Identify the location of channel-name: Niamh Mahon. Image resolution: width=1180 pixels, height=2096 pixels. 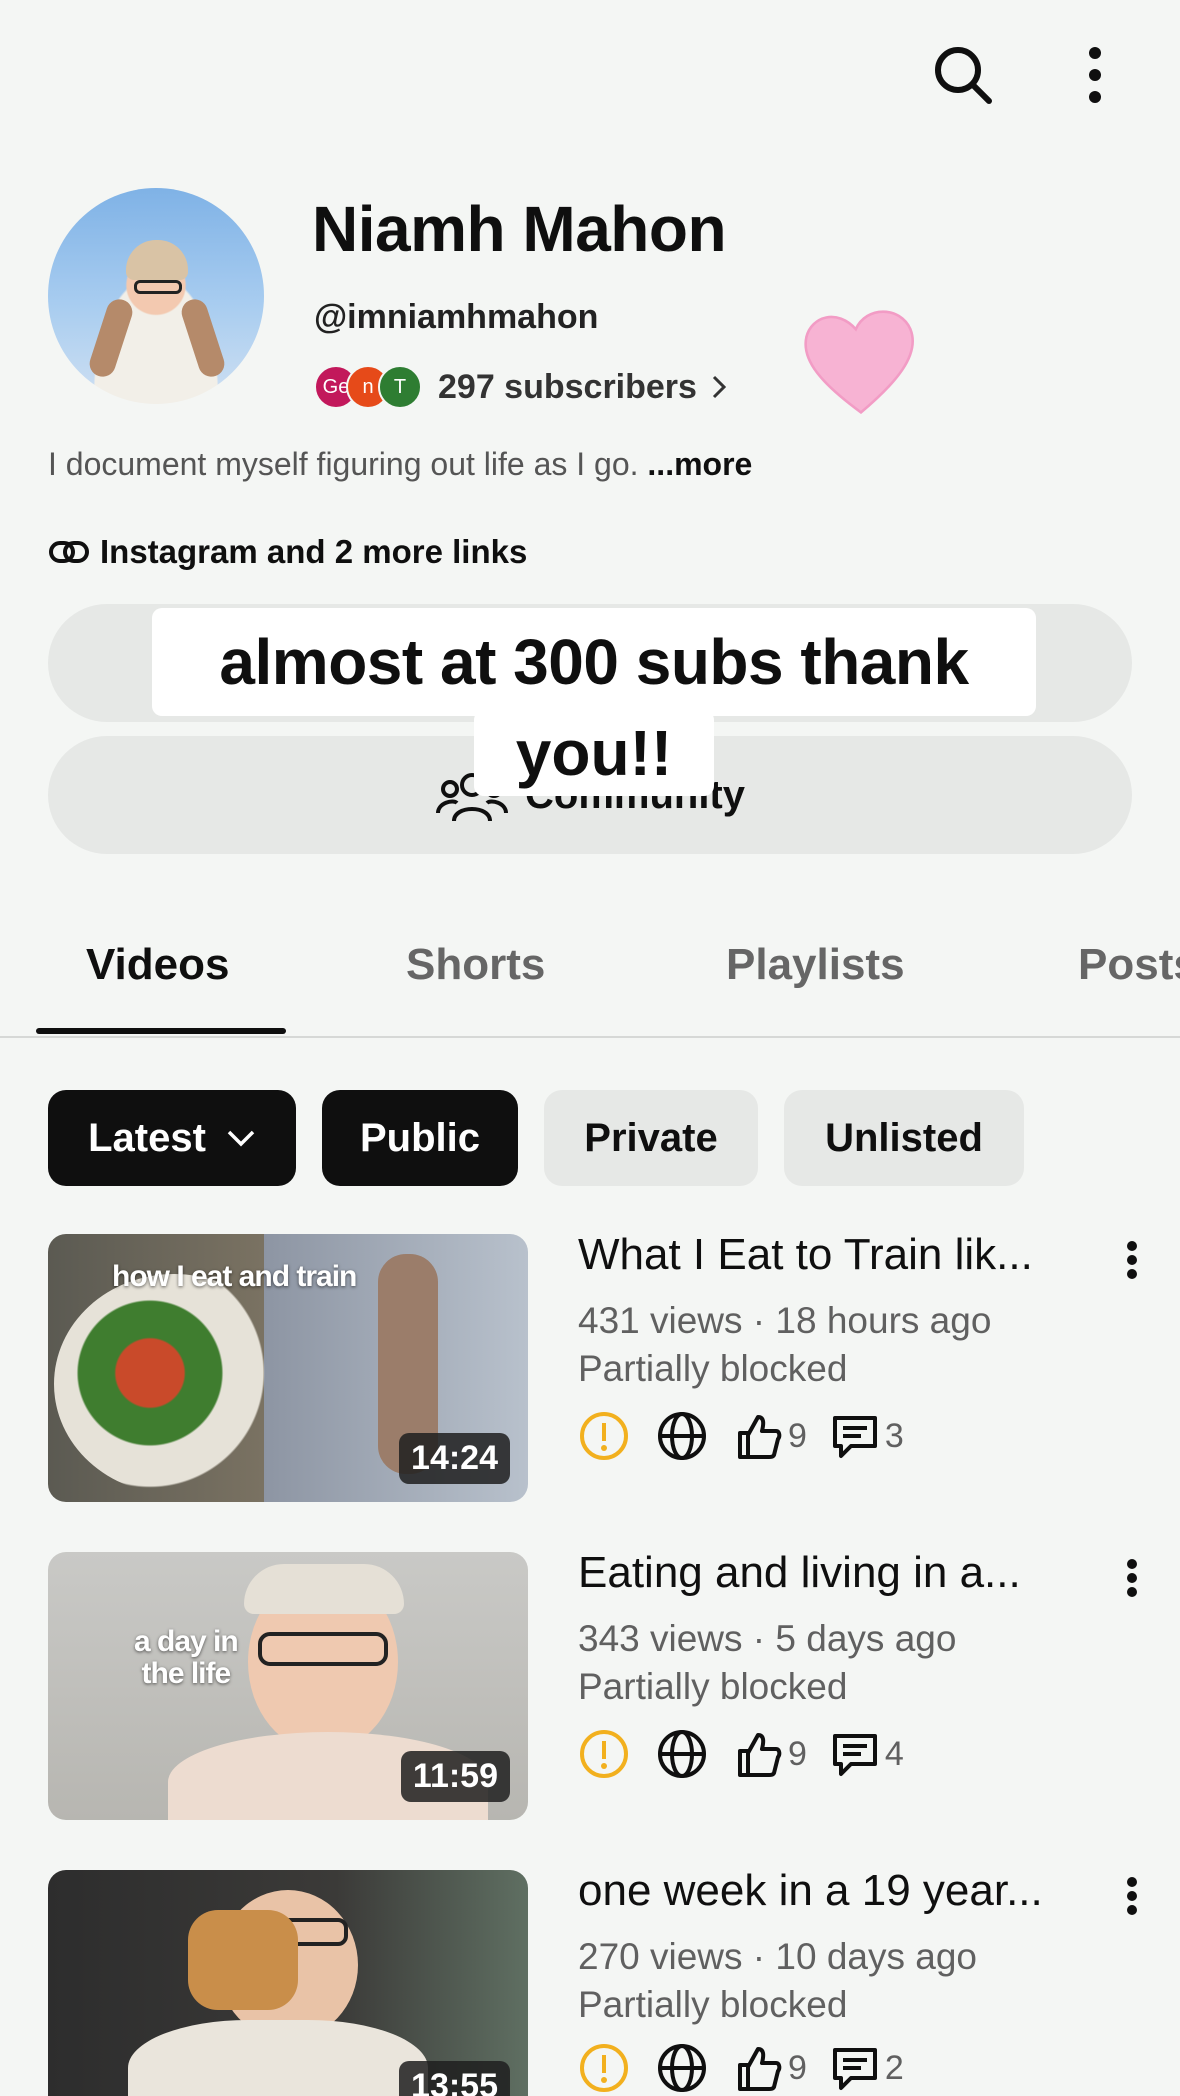
(519, 229).